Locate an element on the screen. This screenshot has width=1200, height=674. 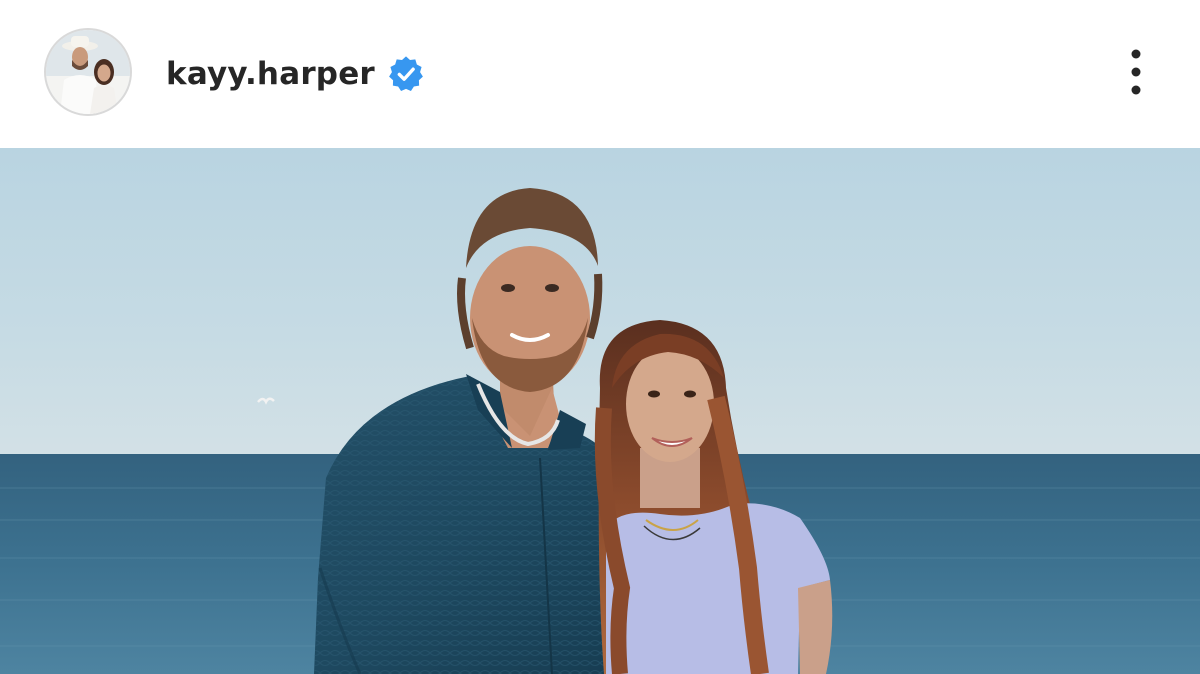
more-options-button is located at coordinates (1136, 74).